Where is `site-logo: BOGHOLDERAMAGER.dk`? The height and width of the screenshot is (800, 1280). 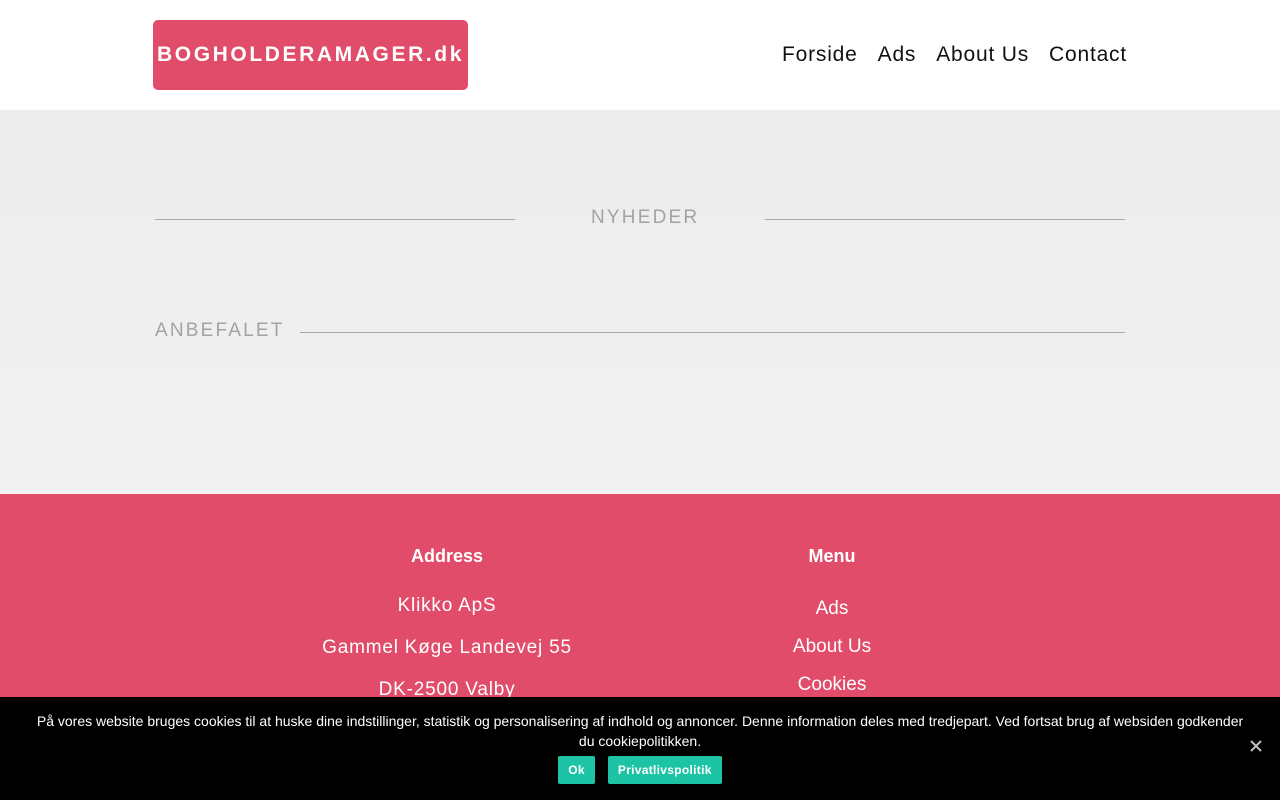 site-logo: BOGHOLDERAMAGER.dk is located at coordinates (310, 55).